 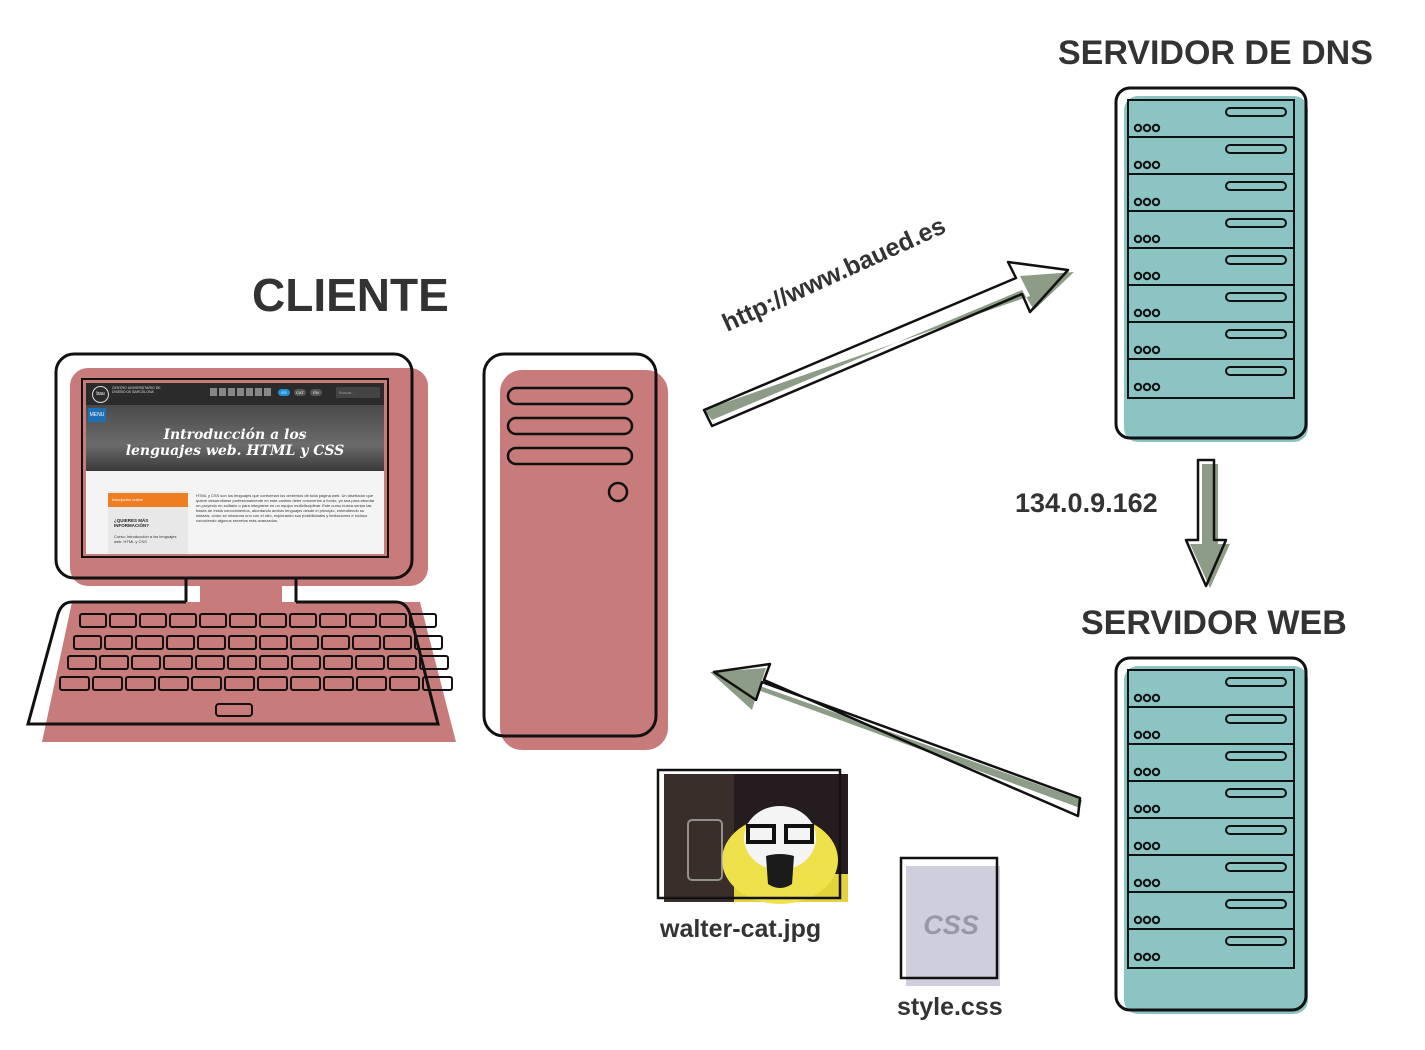 I want to click on social-icons, so click(x=241, y=392).